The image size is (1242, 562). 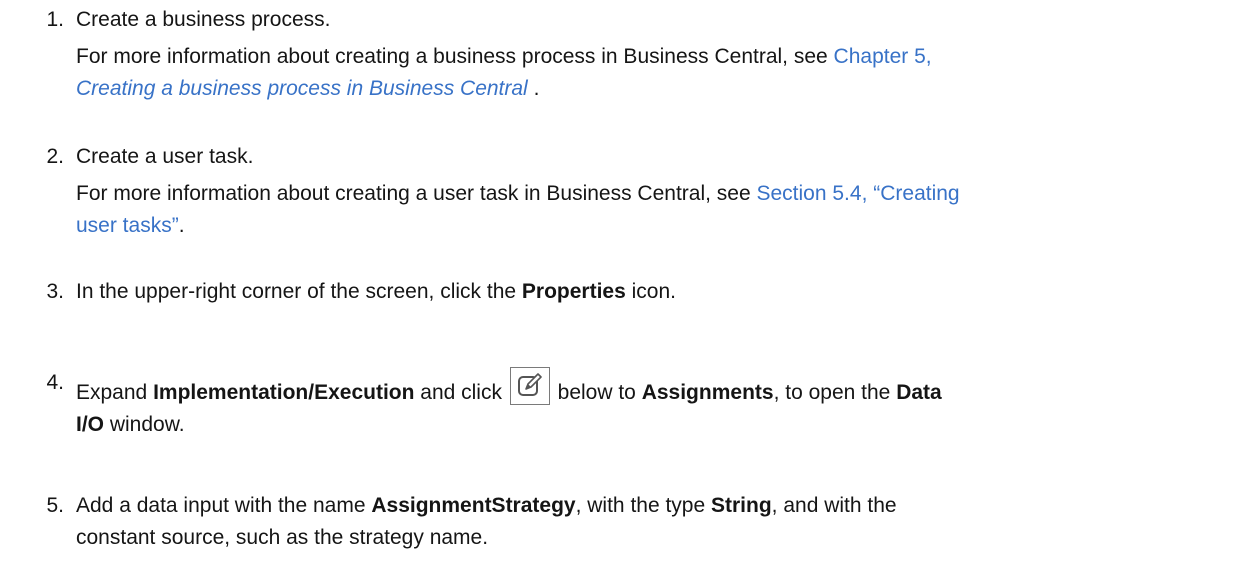 I want to click on step-text-part: window., so click(x=144, y=424).